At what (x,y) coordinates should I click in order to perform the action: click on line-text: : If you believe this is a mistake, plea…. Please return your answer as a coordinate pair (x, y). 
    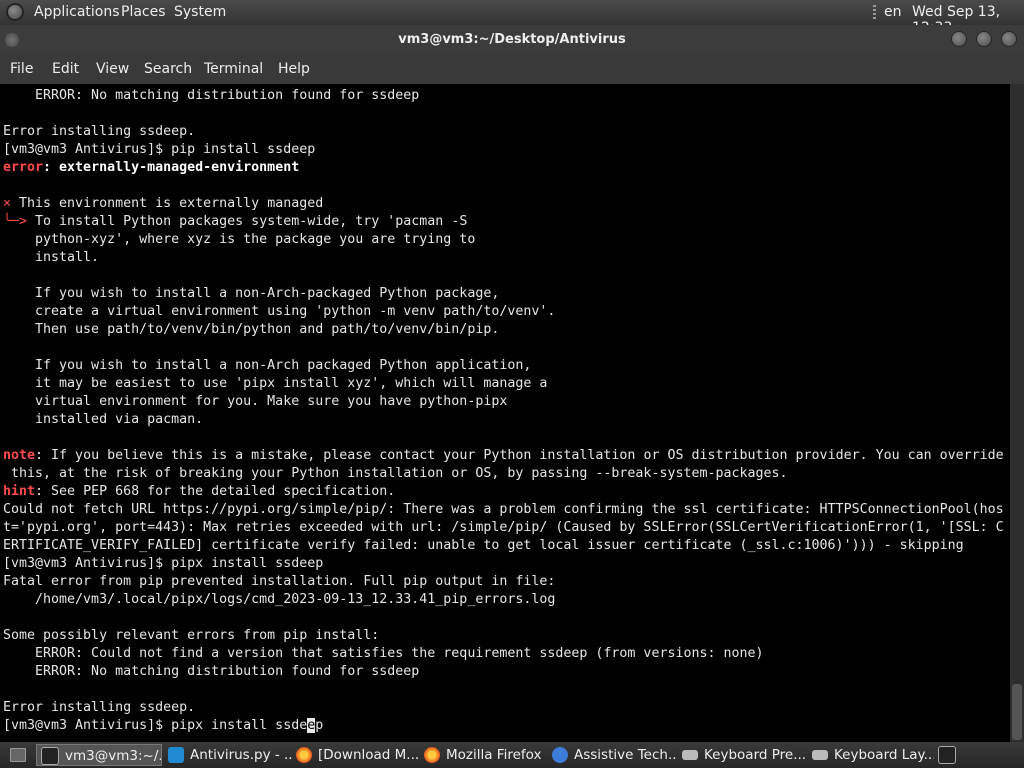
    Looking at the image, I should click on (519, 455).